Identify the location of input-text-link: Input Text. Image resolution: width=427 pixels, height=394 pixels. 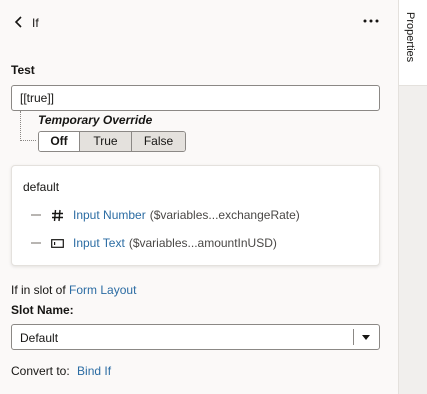
(99, 243).